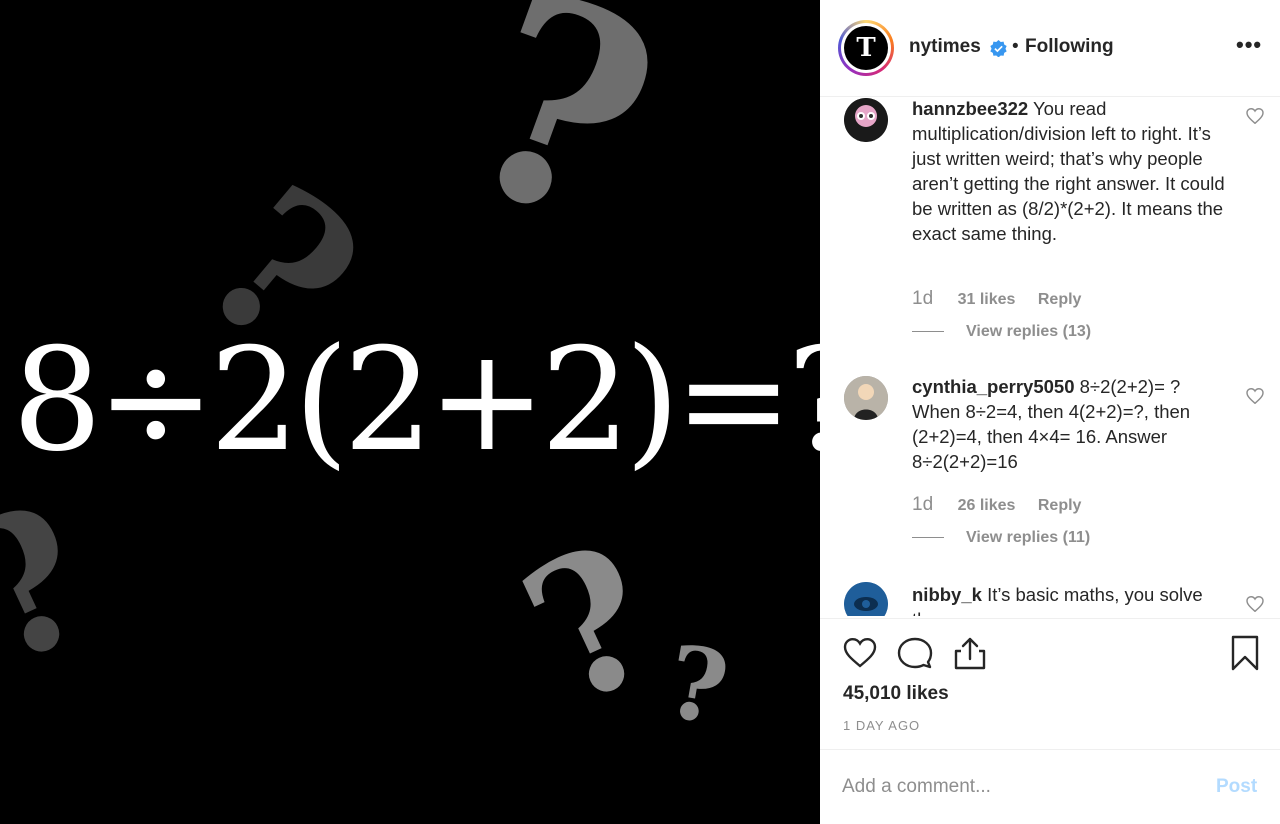 The width and height of the screenshot is (1280, 824). Describe the element at coordinates (1245, 653) in the screenshot. I see `bookmark-icon` at that location.